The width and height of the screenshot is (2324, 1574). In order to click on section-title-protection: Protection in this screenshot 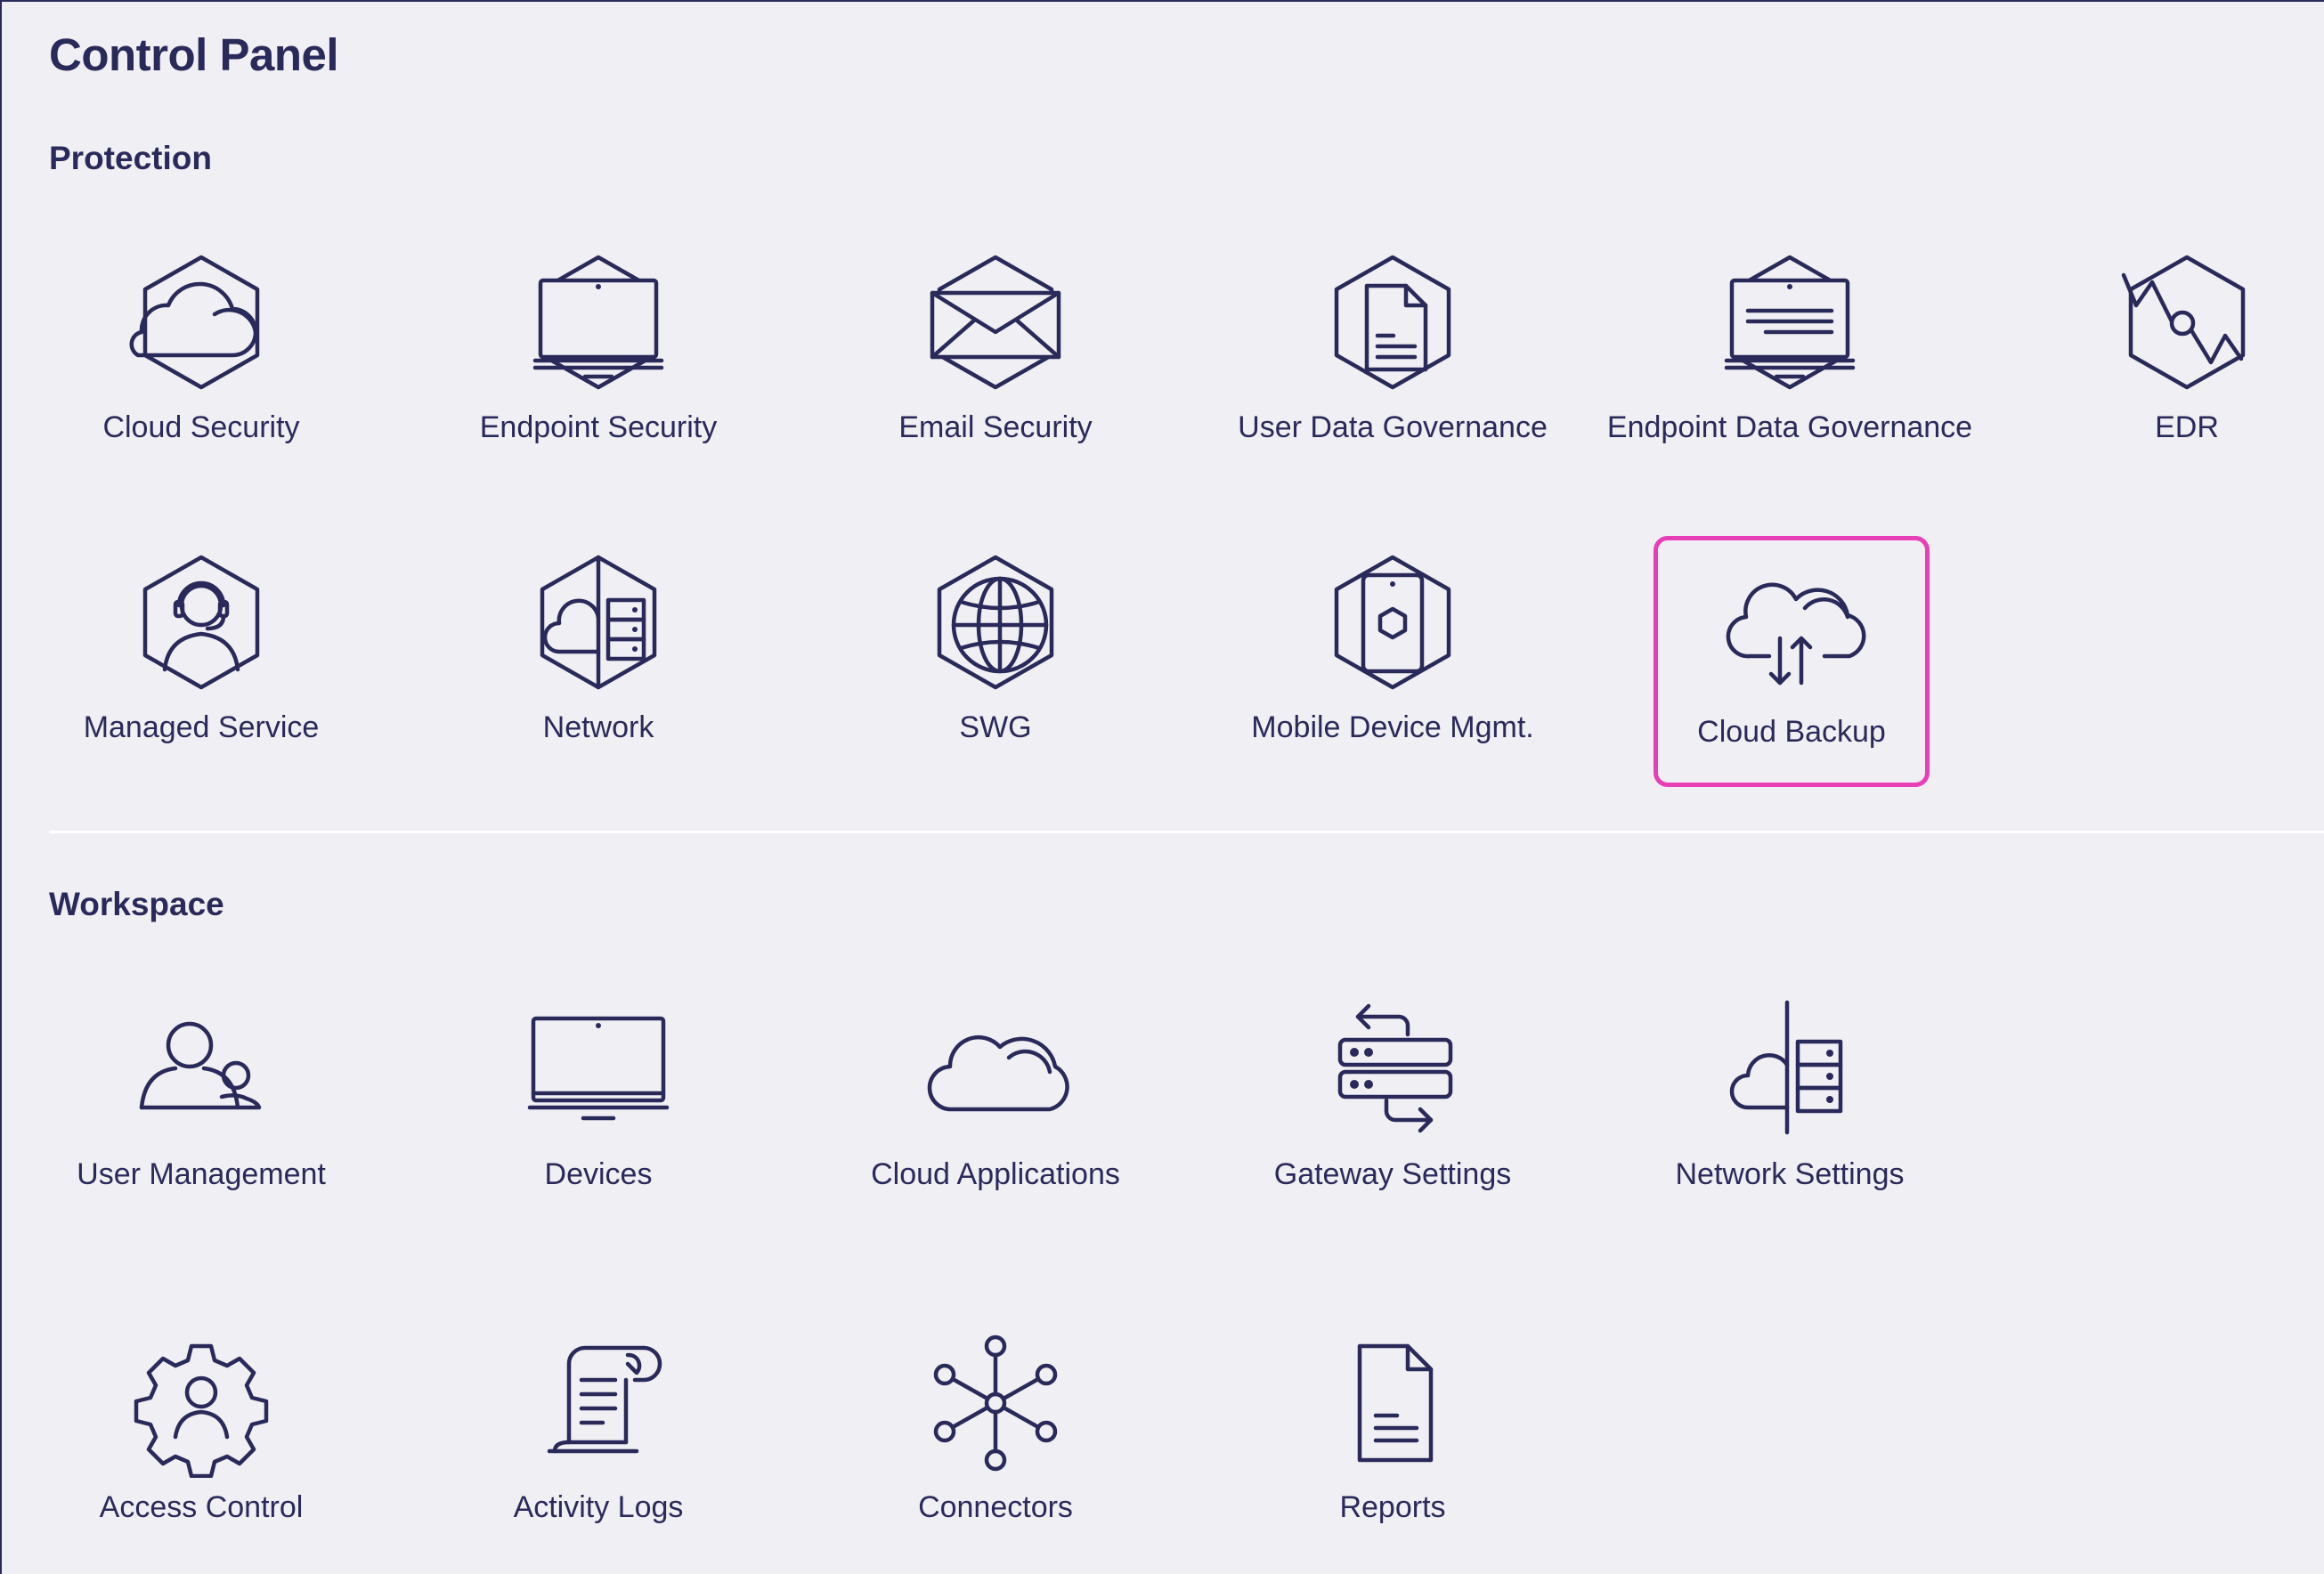, I will do `click(130, 158)`.